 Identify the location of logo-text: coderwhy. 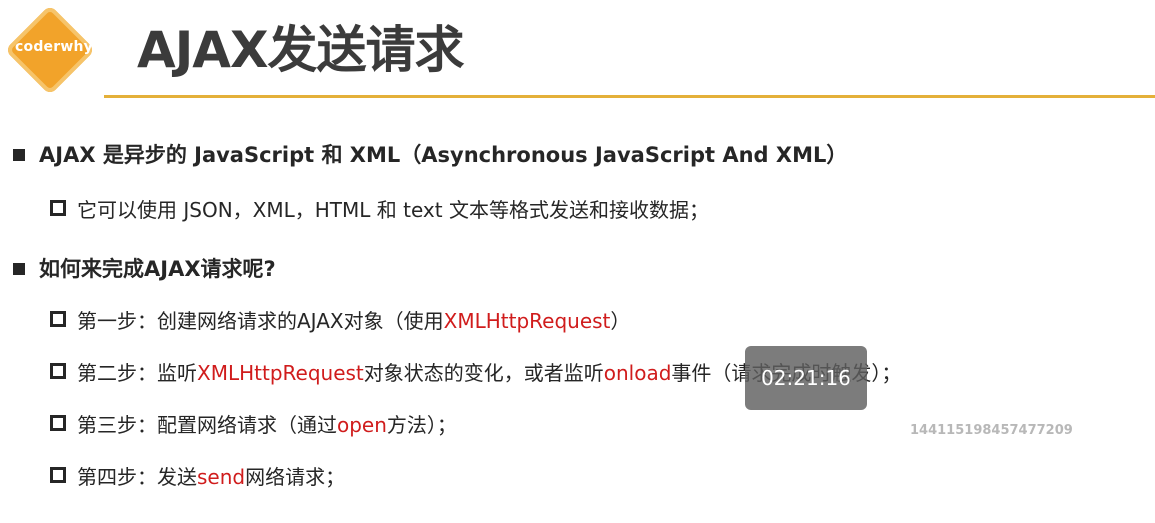
(54, 47).